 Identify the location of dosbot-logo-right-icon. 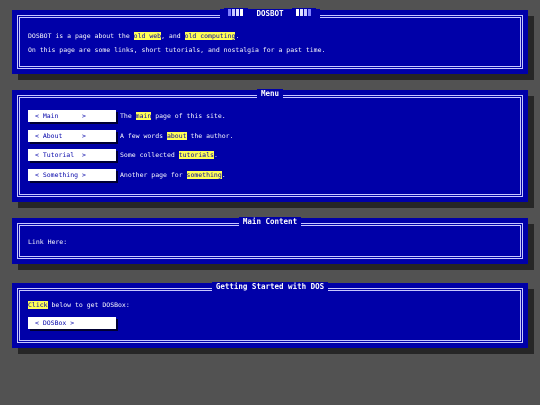
(304, 14).